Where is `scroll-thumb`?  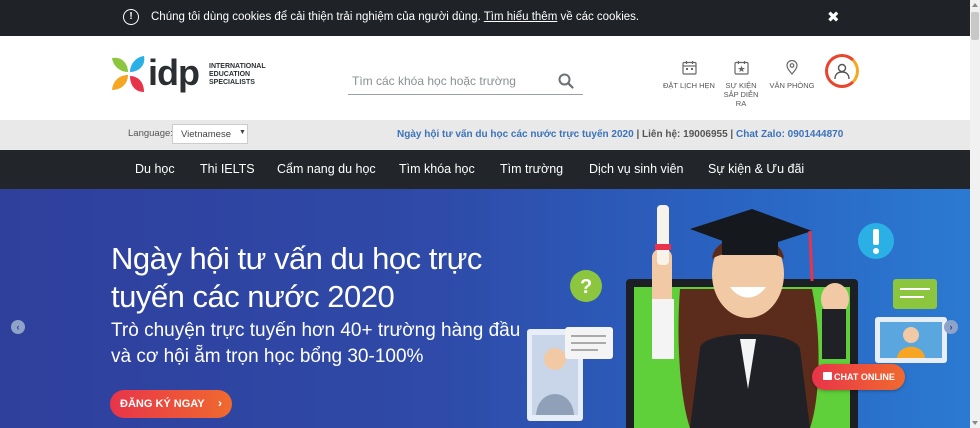 scroll-thumb is located at coordinates (975, 26).